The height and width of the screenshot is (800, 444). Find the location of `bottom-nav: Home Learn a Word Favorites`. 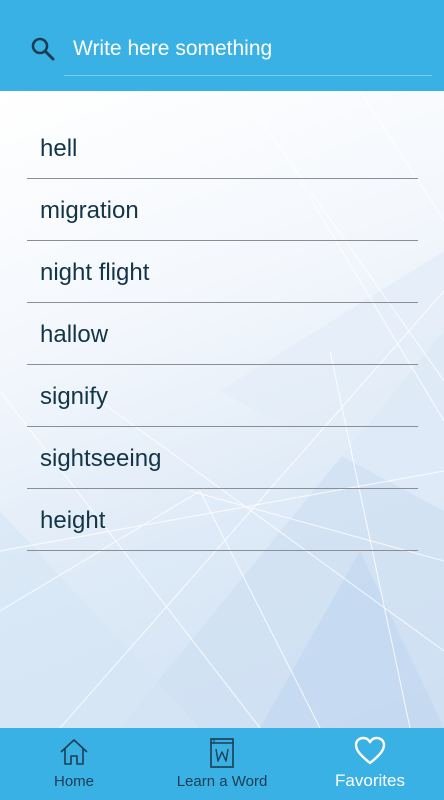

bottom-nav: Home Learn a Word Favorites is located at coordinates (222, 764).